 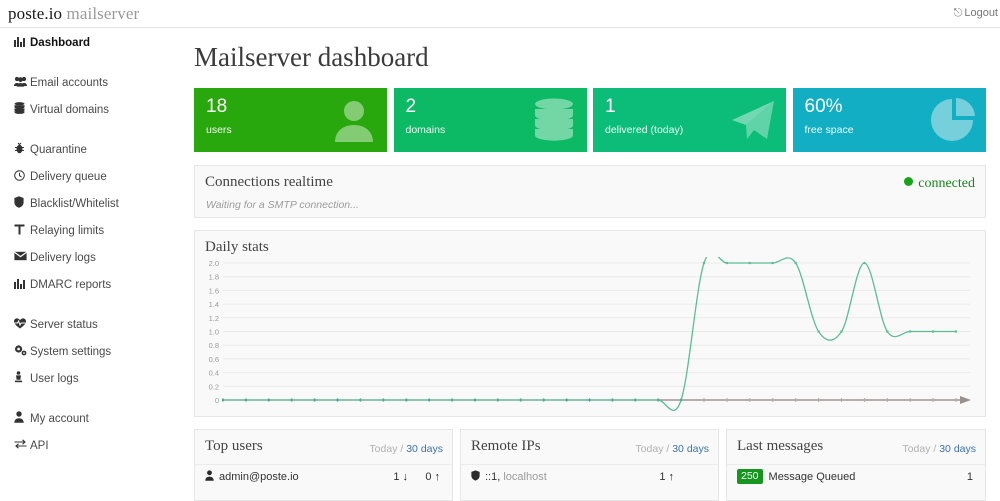 I want to click on svg-text: 2.0, so click(x=214, y=263).